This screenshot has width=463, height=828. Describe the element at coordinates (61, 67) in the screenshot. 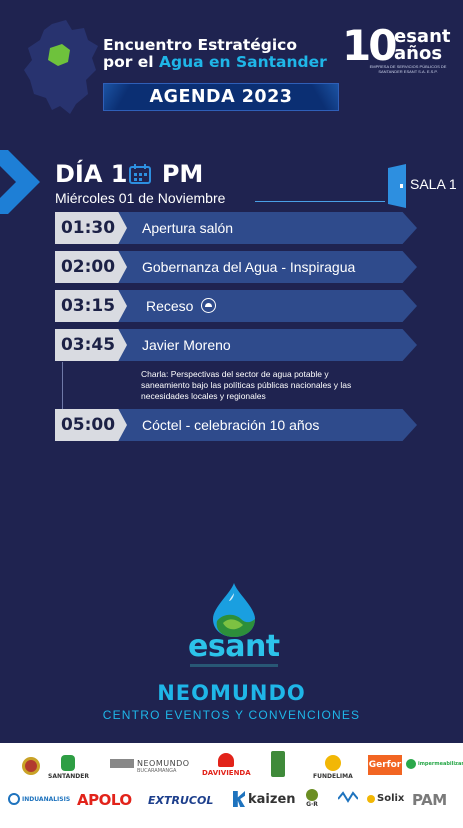

I see `santander-map-icon` at that location.